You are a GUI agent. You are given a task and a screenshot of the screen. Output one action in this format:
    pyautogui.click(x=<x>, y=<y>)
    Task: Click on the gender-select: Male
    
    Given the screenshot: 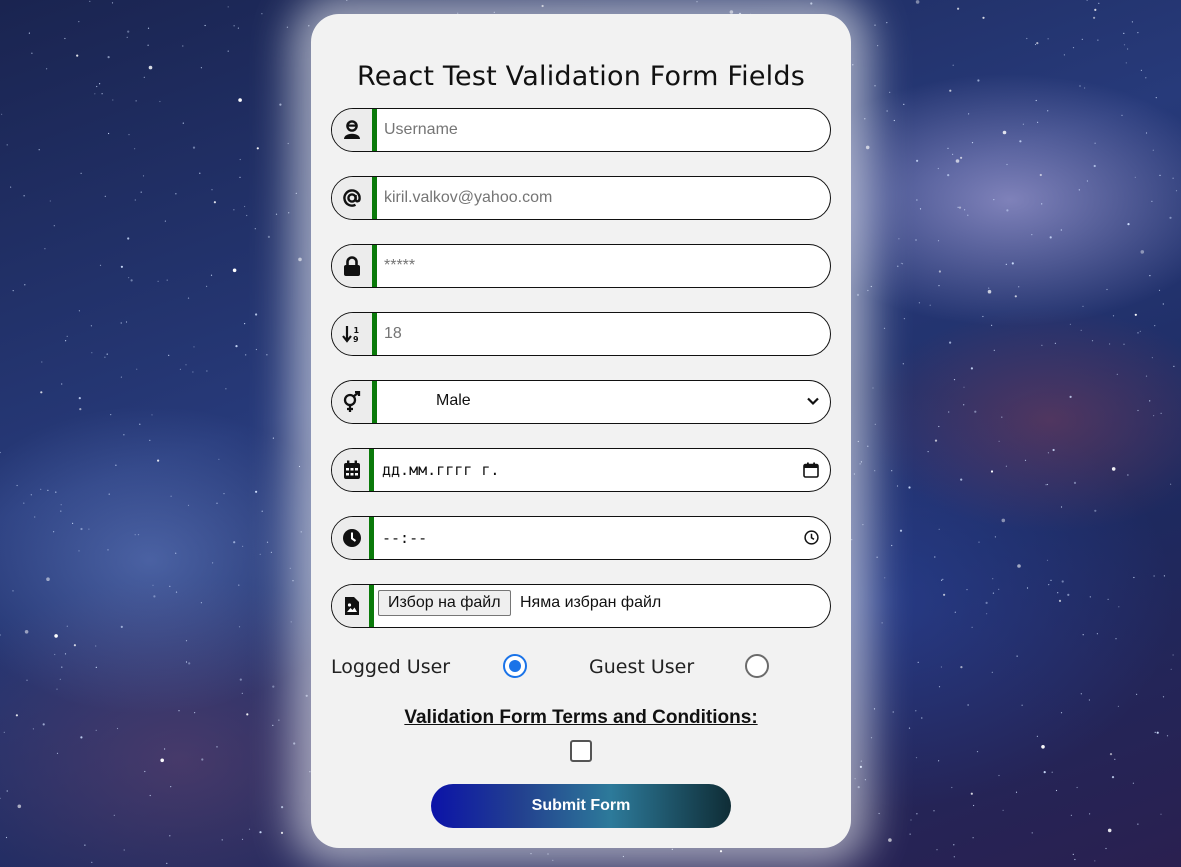 What is the action you would take?
    pyautogui.click(x=603, y=402)
    